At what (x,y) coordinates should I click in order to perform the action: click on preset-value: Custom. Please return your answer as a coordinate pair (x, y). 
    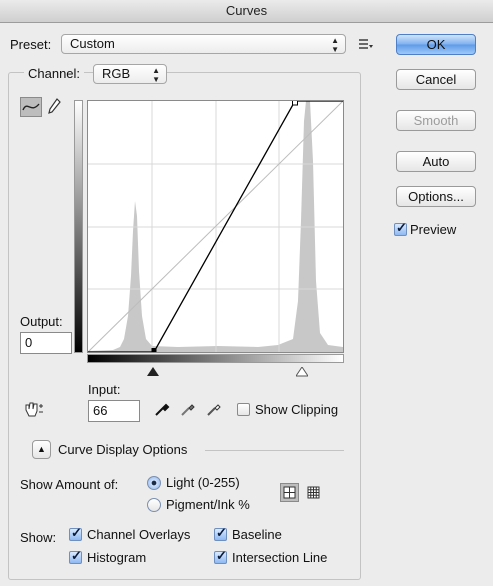
    Looking at the image, I should click on (92, 43).